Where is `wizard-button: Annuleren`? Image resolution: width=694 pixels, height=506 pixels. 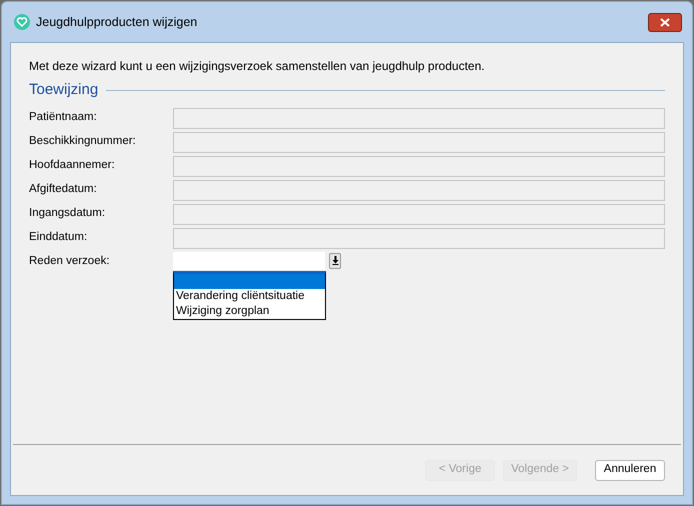
wizard-button: Annuleren is located at coordinates (630, 470).